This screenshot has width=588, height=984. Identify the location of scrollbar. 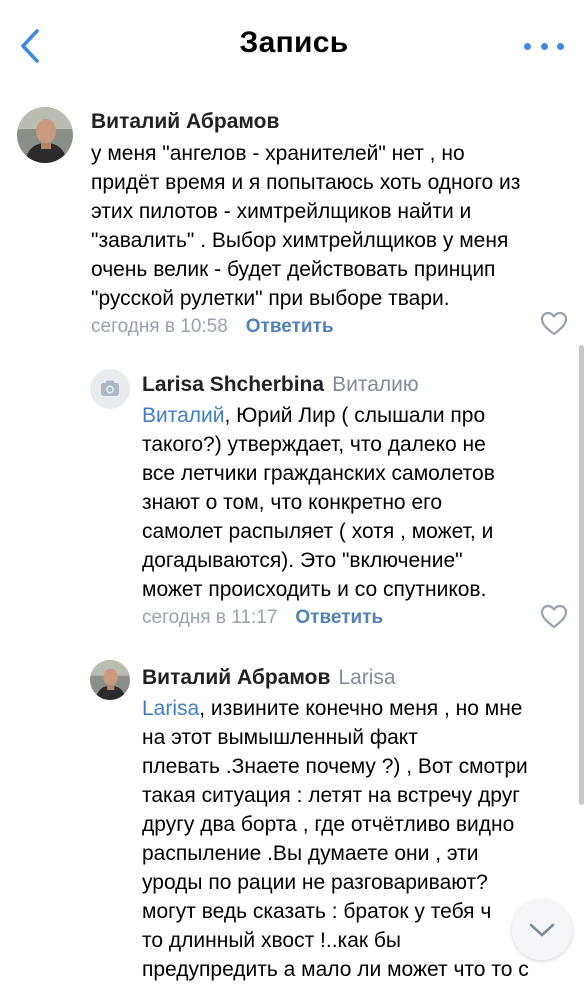
(581, 575).